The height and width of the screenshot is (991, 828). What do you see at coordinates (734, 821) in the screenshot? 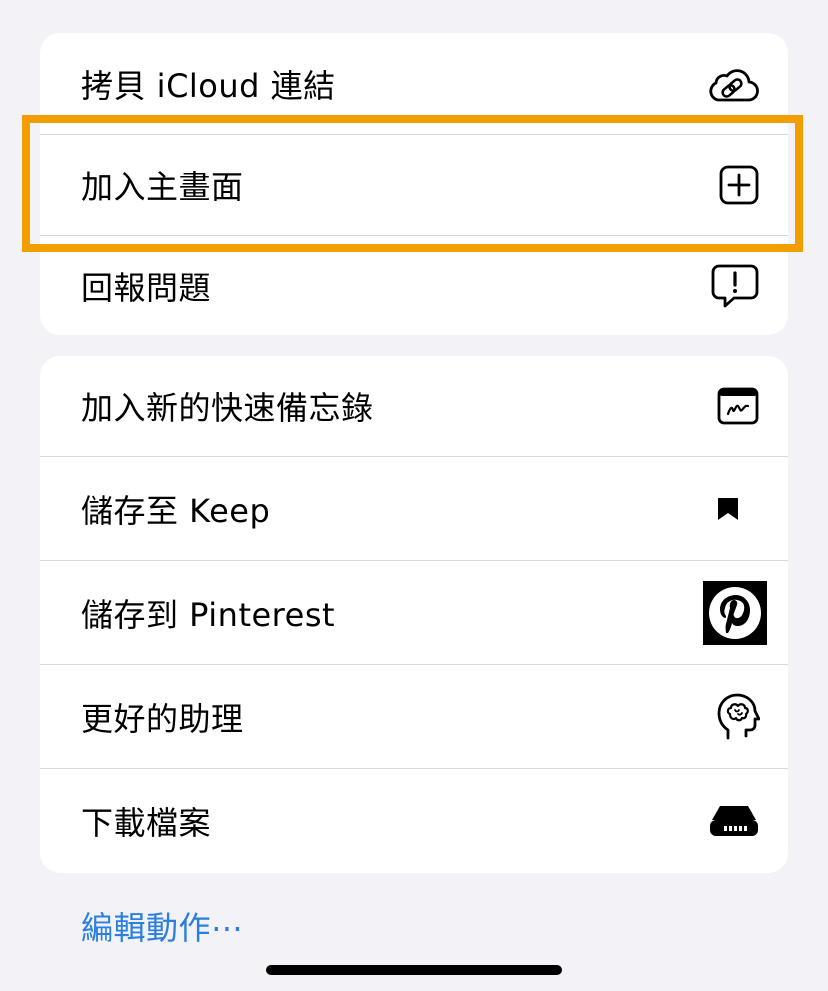
I see `drive-icon` at bounding box center [734, 821].